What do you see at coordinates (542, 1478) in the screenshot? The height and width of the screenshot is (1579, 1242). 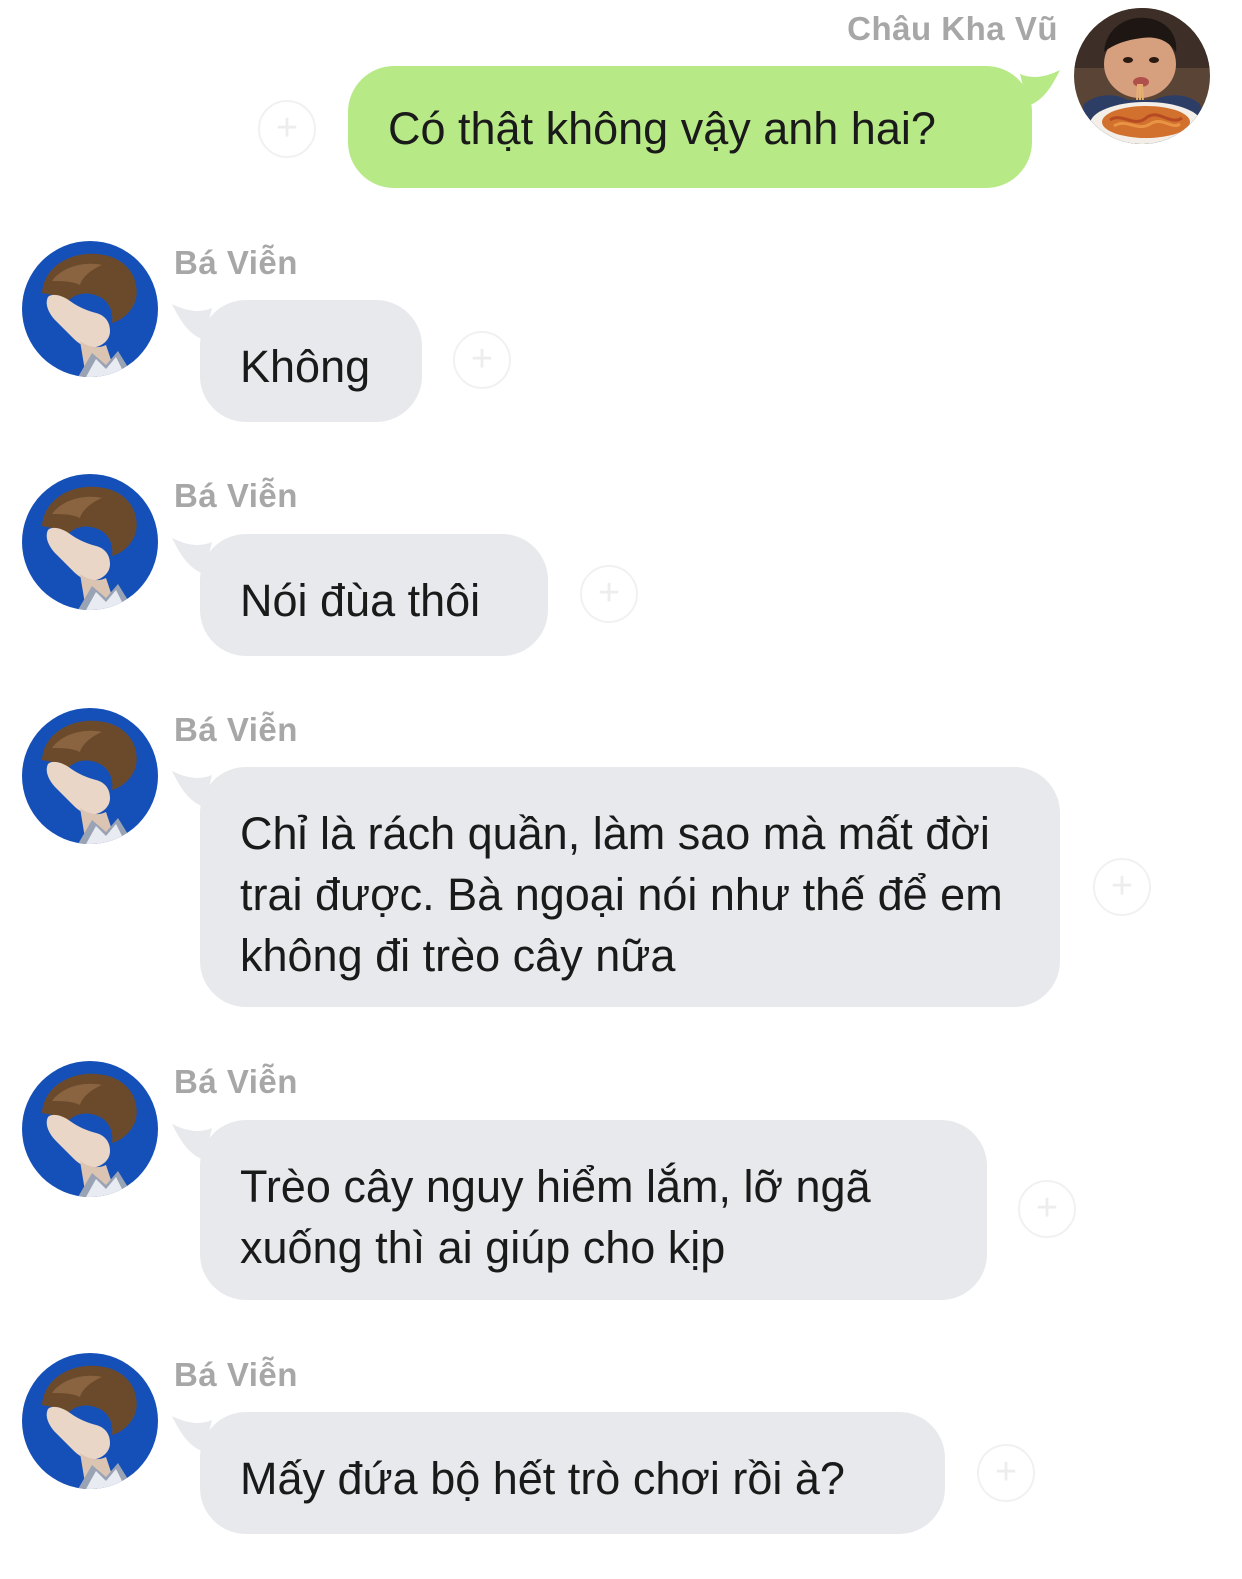 I see `message-text: Mấy đứa bộ hết trò chơi rồi à?` at bounding box center [542, 1478].